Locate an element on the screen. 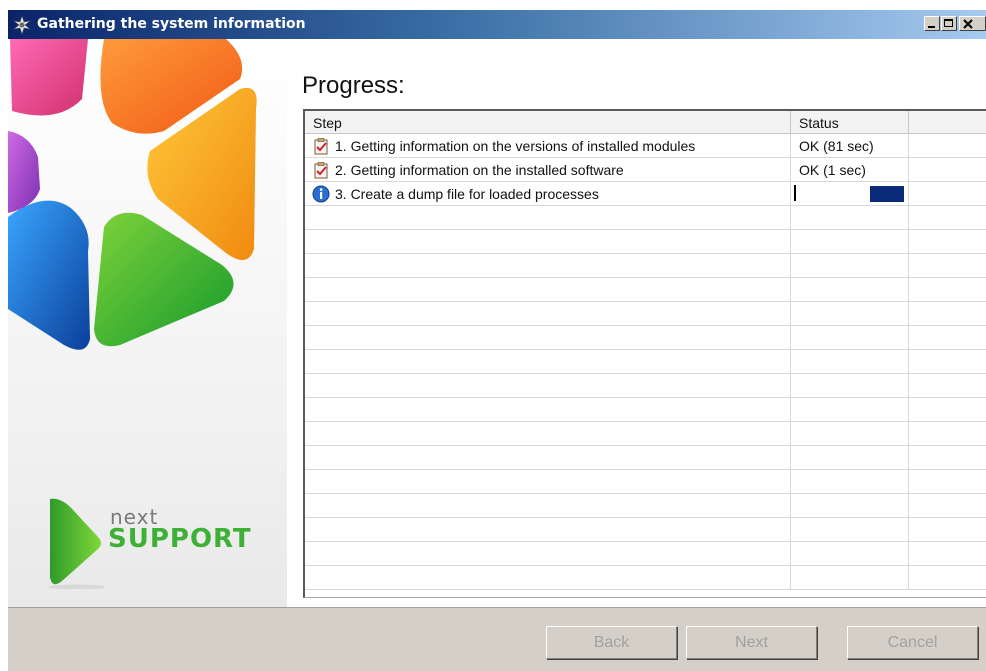 The height and width of the screenshot is (671, 986). info-icon is located at coordinates (321, 194).